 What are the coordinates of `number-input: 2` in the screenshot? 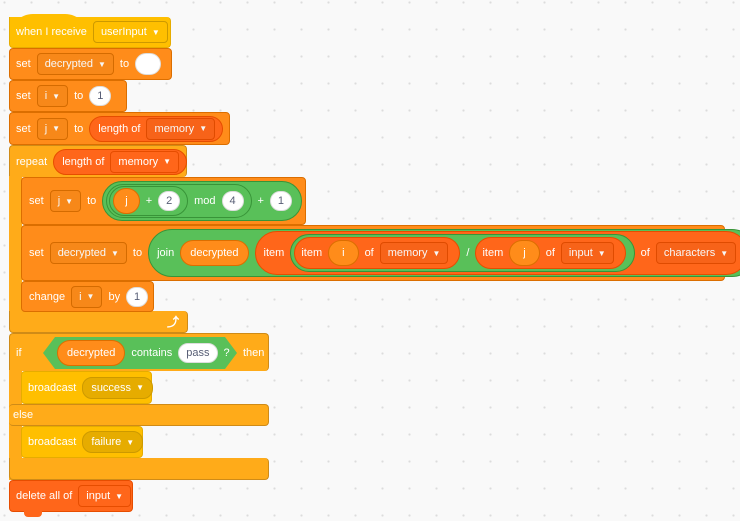 It's located at (169, 201).